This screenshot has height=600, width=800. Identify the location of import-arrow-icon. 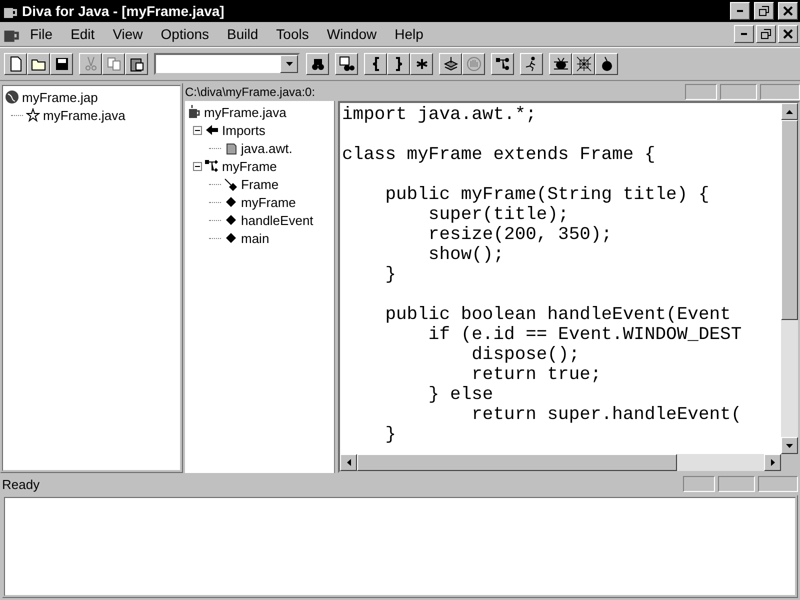
(212, 130).